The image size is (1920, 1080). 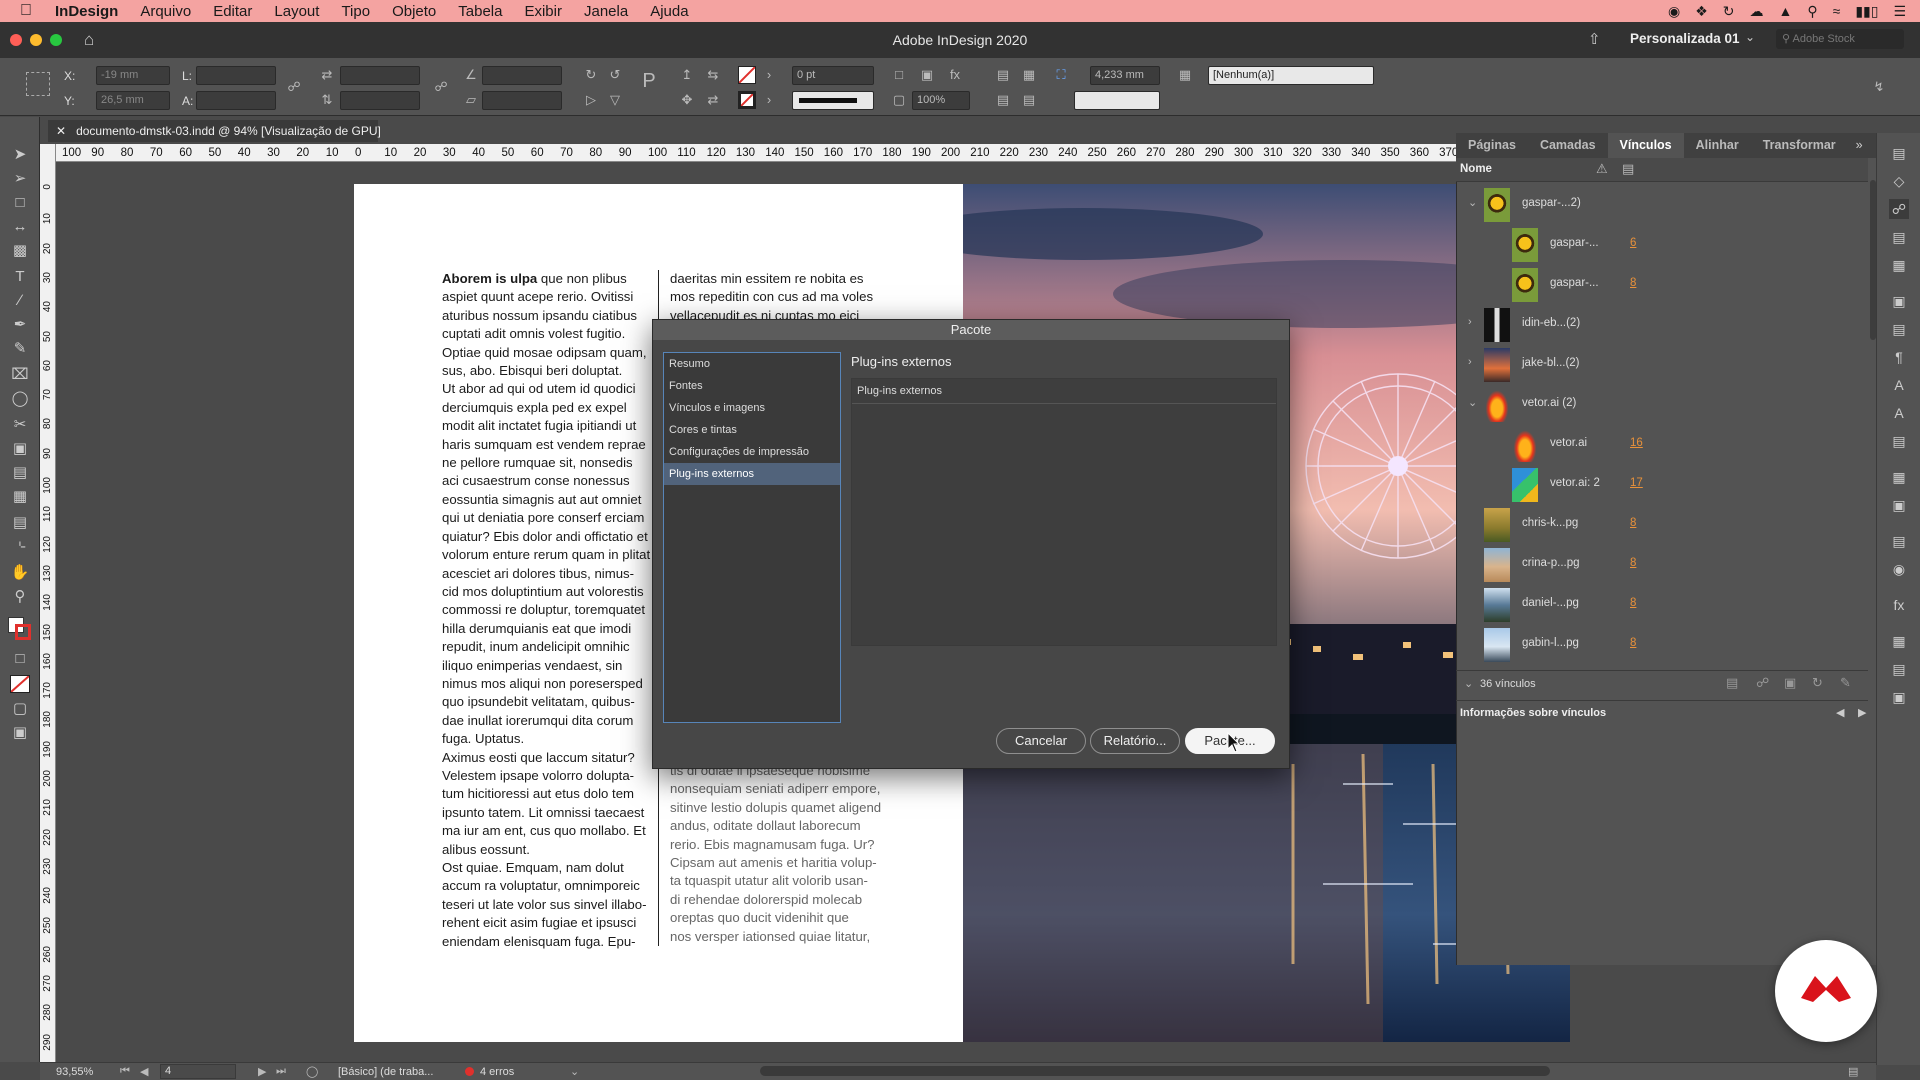 What do you see at coordinates (1899, 669) in the screenshot?
I see `cell-styles-icon: ▤` at bounding box center [1899, 669].